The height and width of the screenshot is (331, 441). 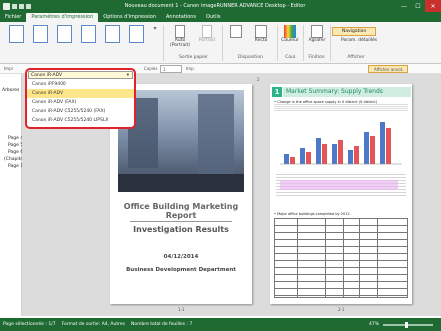 What do you see at coordinates (11, 90) in the screenshot?
I see `navigator-label: Arbores` at bounding box center [11, 90].